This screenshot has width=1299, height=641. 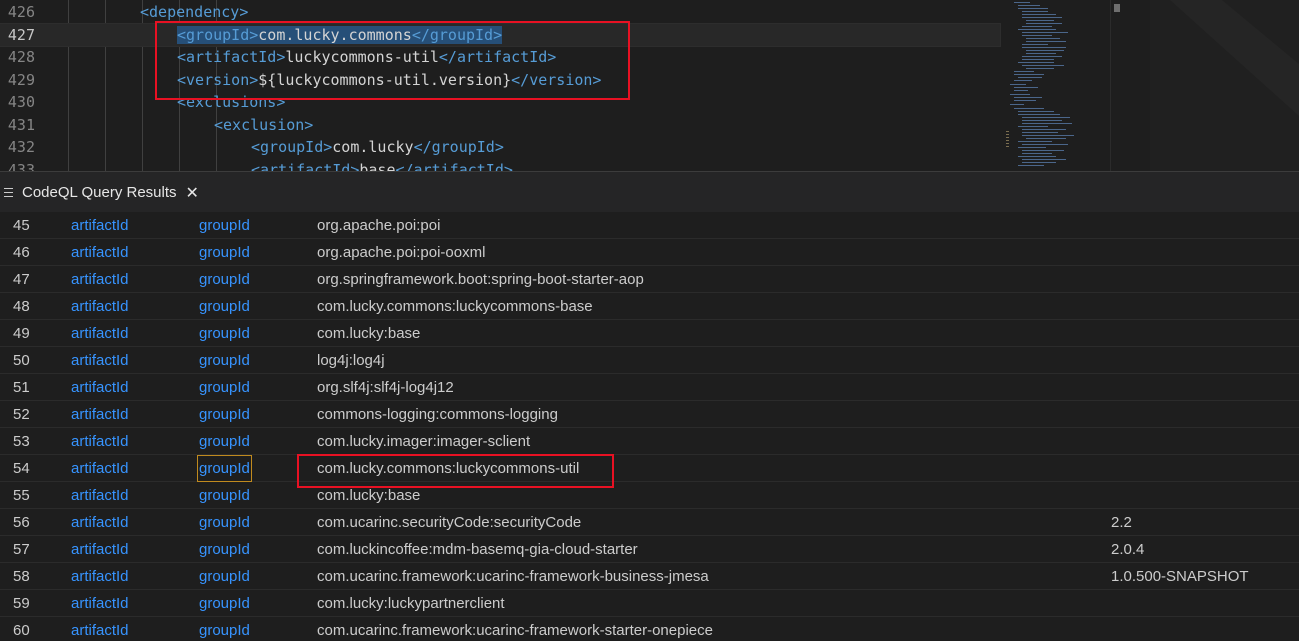 What do you see at coordinates (454, 166) in the screenshot?
I see `xml-tag: </artifactId>` at bounding box center [454, 166].